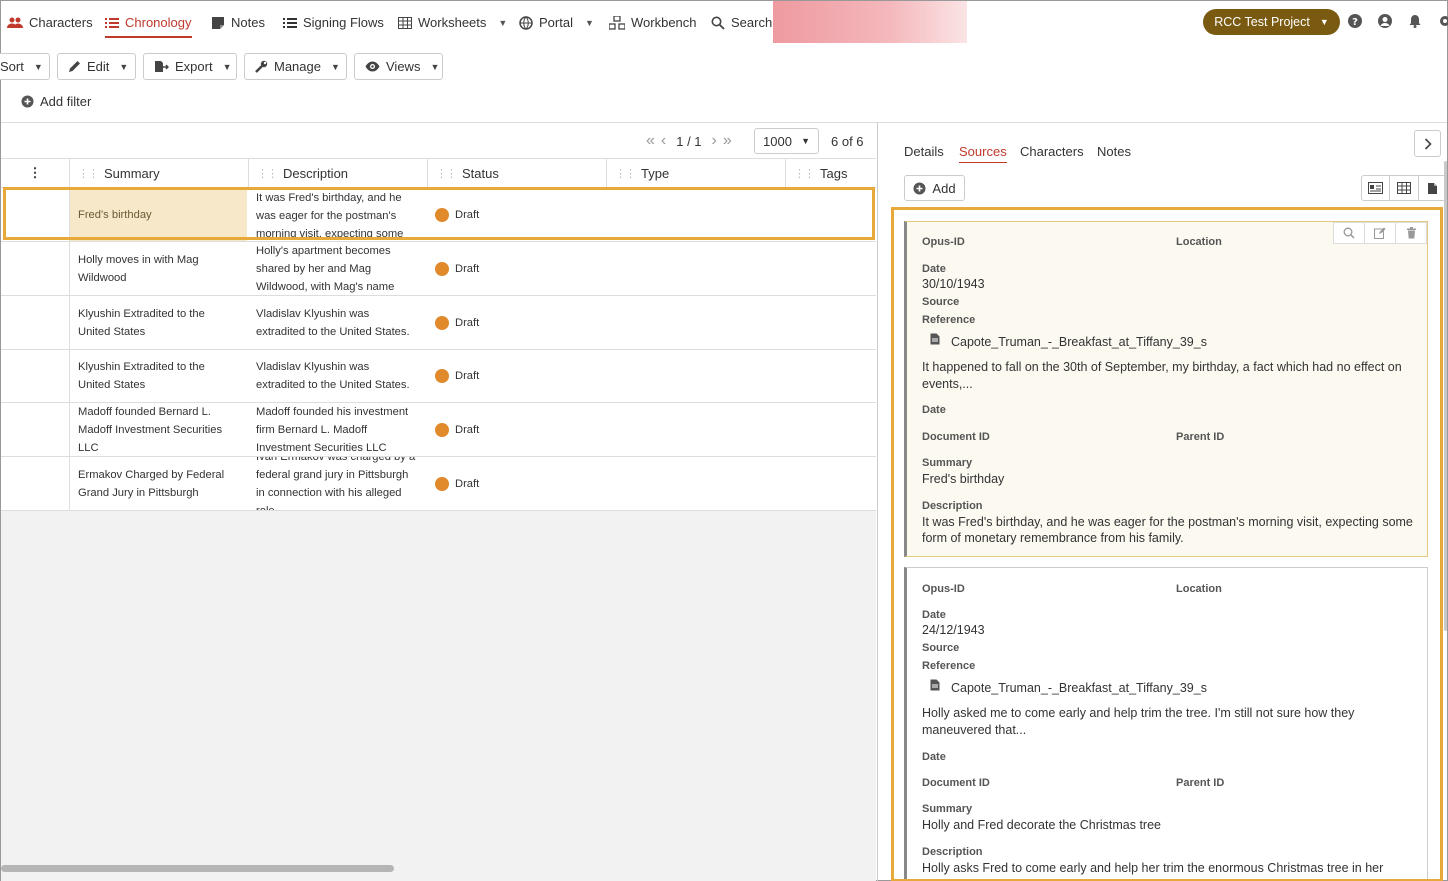 This screenshot has width=1448, height=881. I want to click on horizontal-scrollbar-thumb, so click(197, 868).